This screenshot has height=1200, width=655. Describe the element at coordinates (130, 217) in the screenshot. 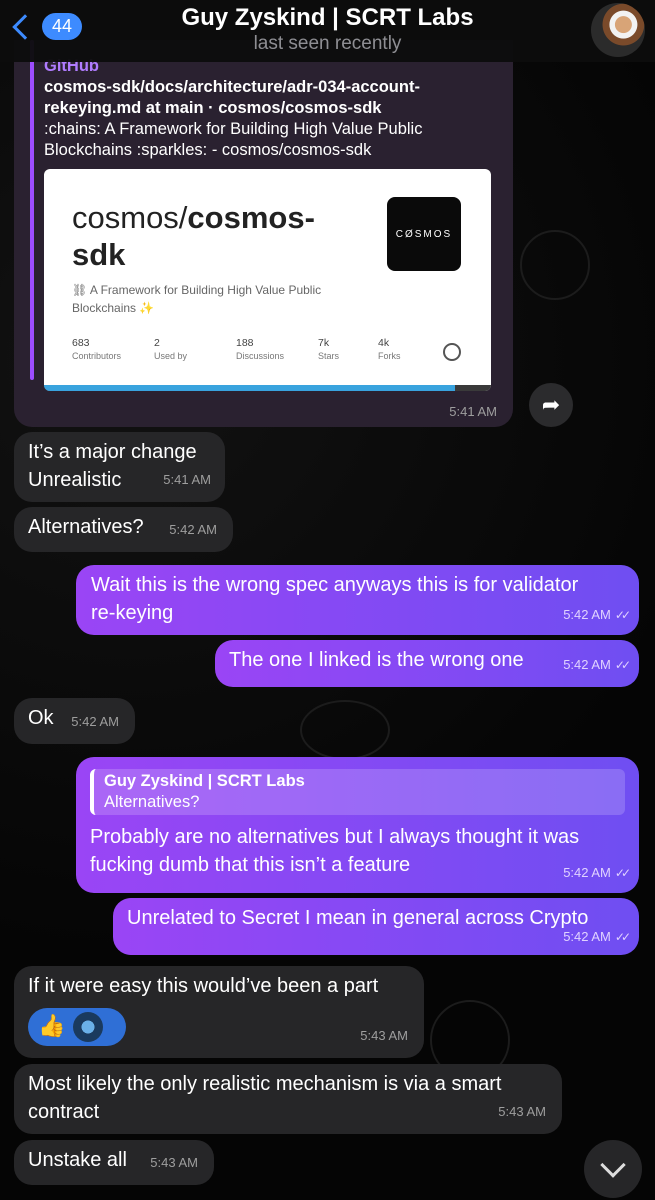

I see `repo-owner: cosmos/` at that location.